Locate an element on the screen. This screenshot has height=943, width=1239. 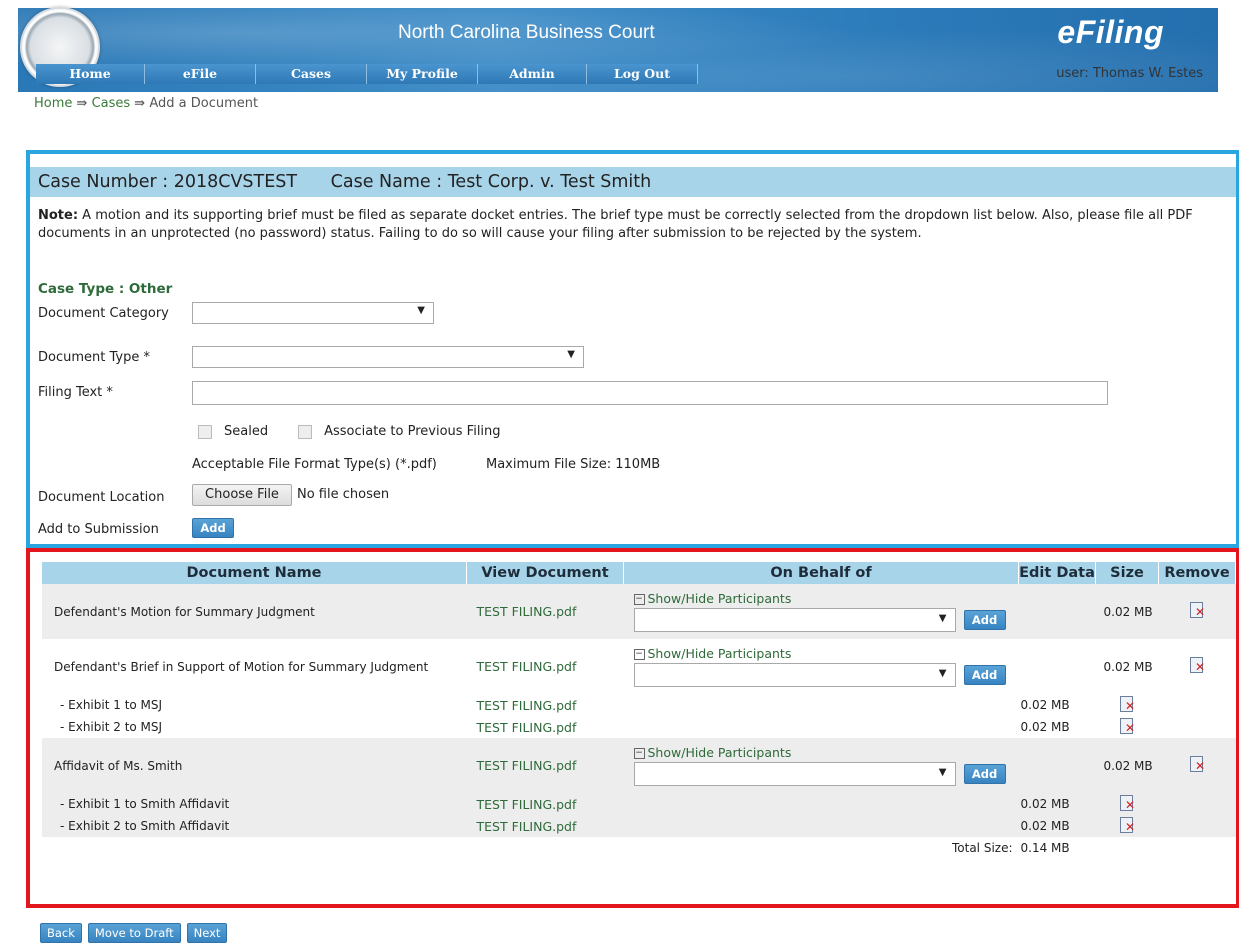
format-note: Acceptable File Format Type(s) (*.pdf) is located at coordinates (314, 464).